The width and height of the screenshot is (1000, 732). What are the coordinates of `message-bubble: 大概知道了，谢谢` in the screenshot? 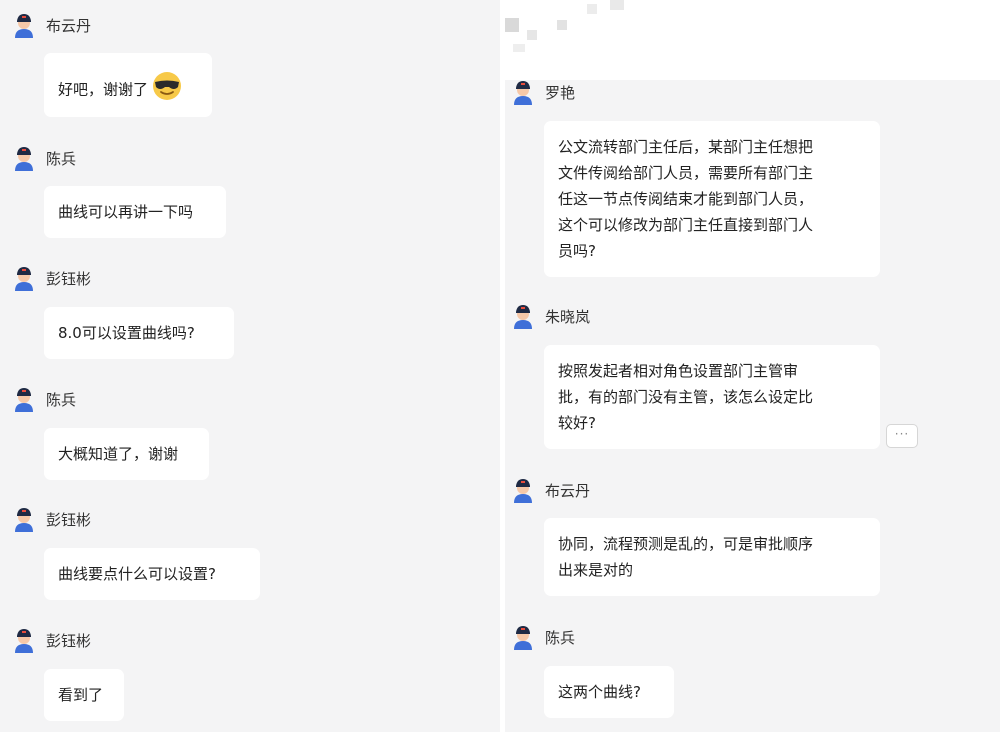 It's located at (126, 454).